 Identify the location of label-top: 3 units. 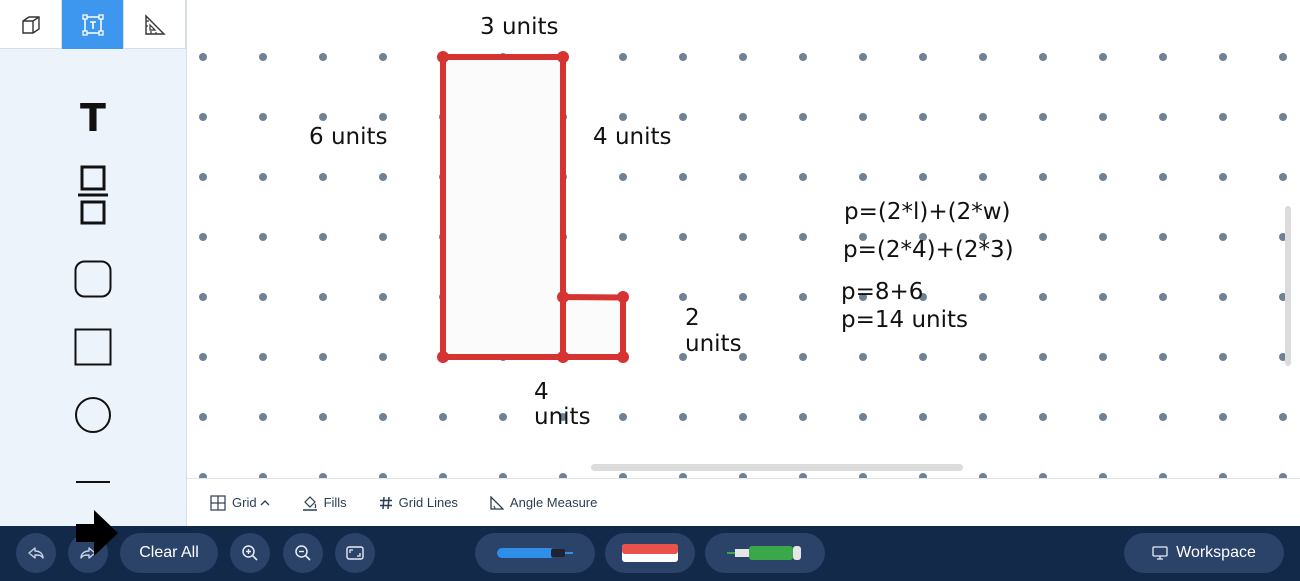
(519, 27).